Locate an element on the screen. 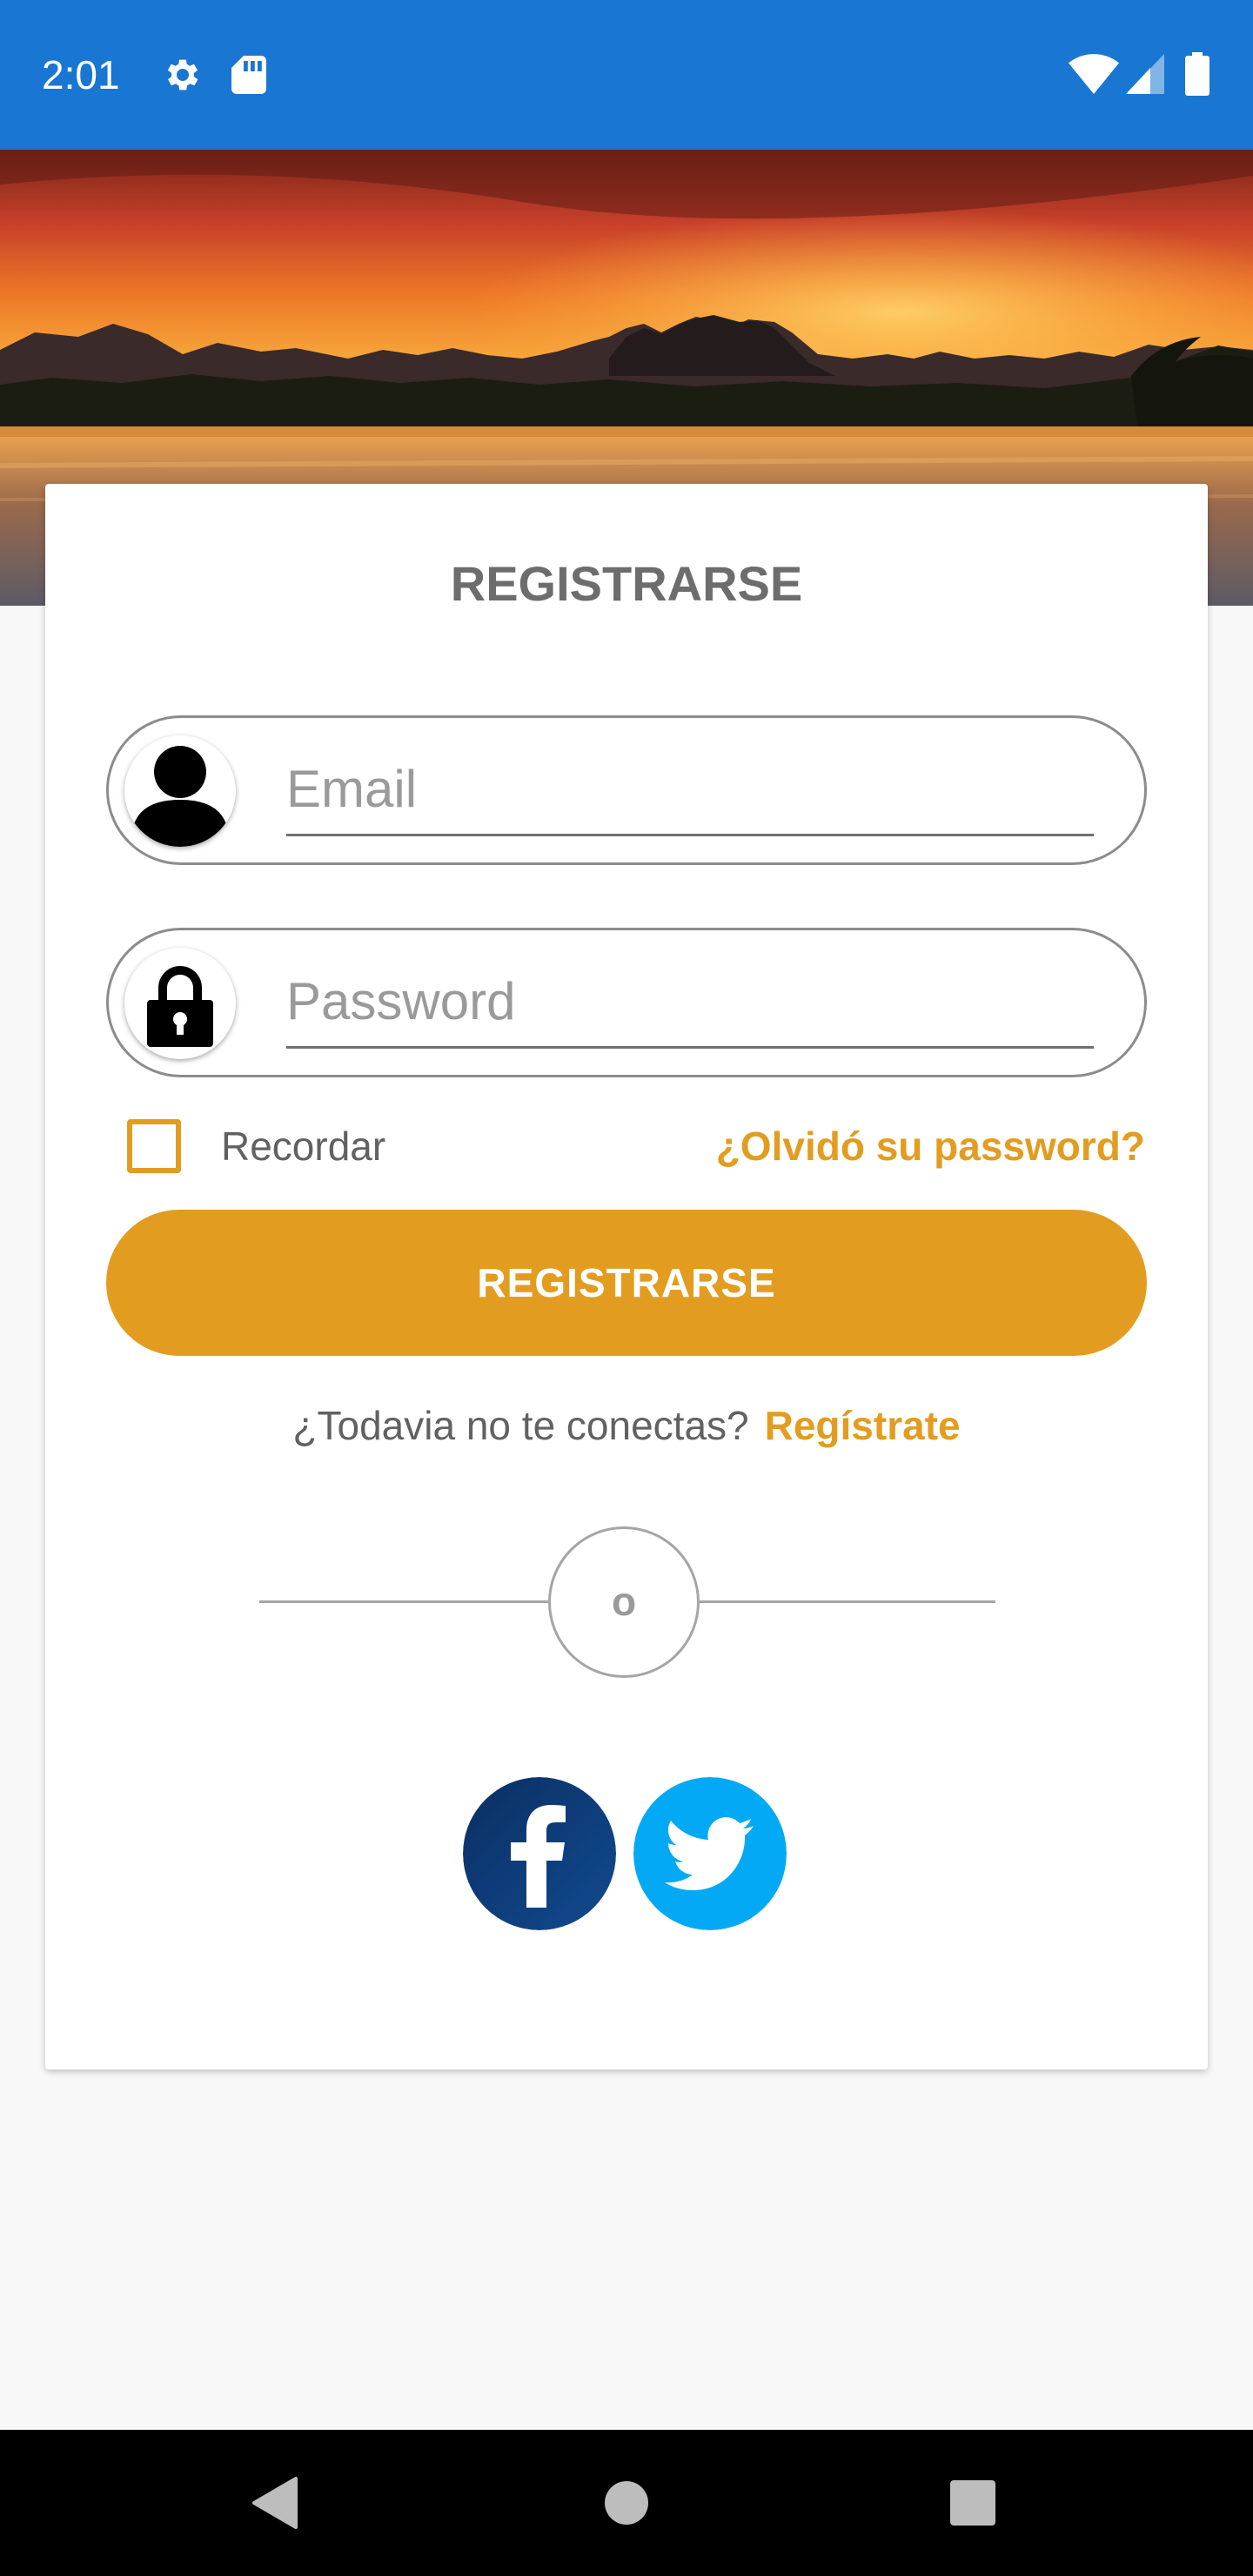 This screenshot has width=1253, height=2576. sd-card-icon is located at coordinates (248, 75).